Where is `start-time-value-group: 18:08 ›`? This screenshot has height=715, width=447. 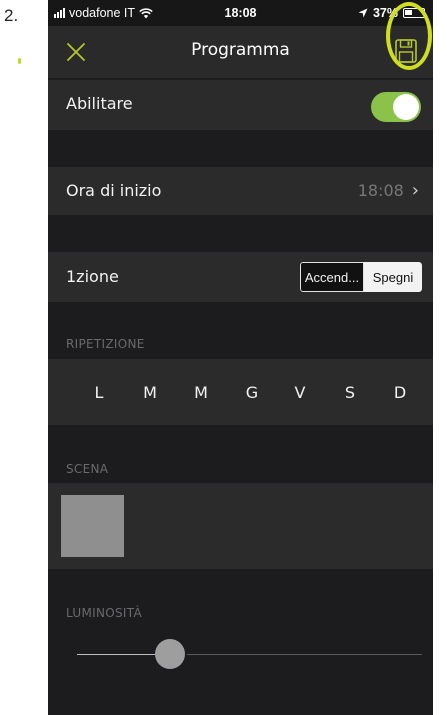 start-time-value-group: 18:08 › is located at coordinates (388, 190).